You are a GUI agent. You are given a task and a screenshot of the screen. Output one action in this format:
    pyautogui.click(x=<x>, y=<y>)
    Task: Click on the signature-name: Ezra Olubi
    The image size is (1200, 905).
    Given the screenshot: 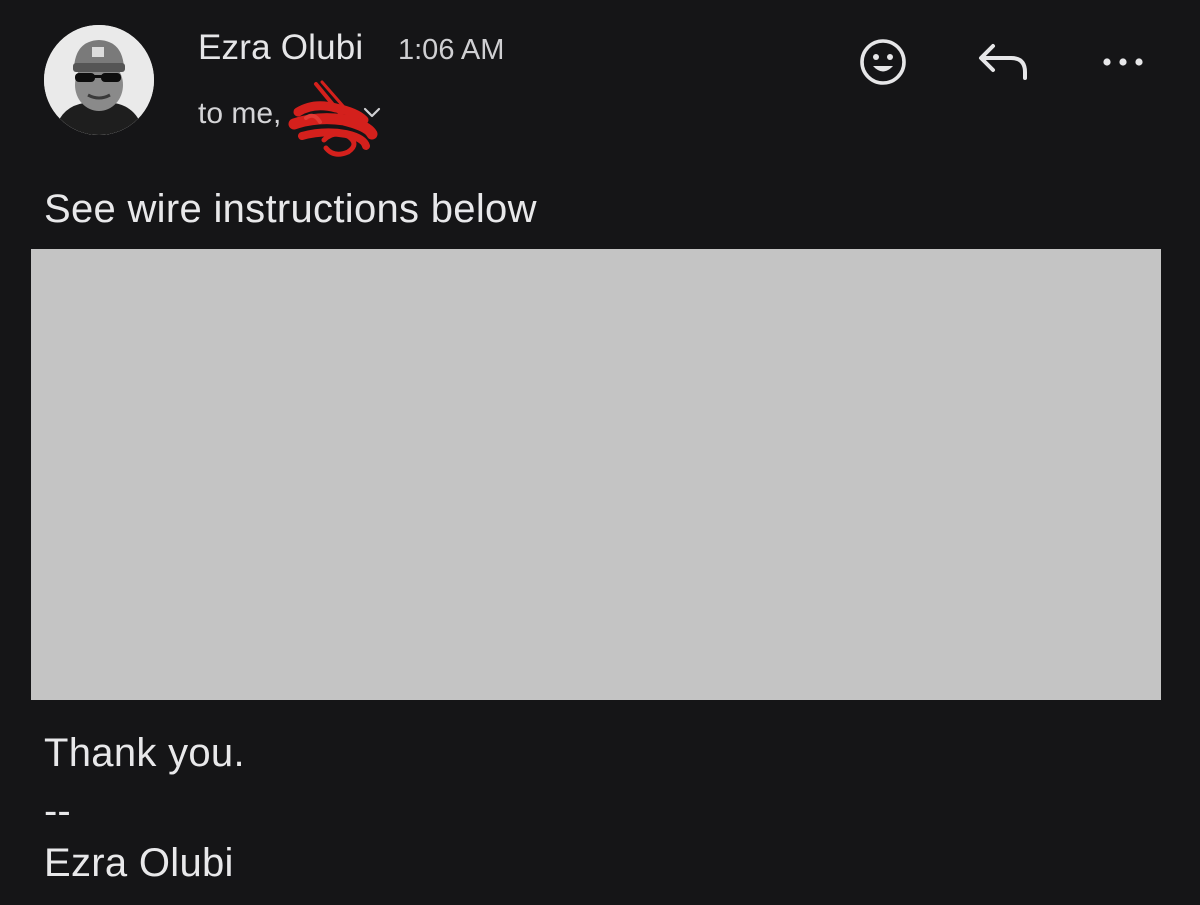 What is the action you would take?
    pyautogui.click(x=139, y=863)
    